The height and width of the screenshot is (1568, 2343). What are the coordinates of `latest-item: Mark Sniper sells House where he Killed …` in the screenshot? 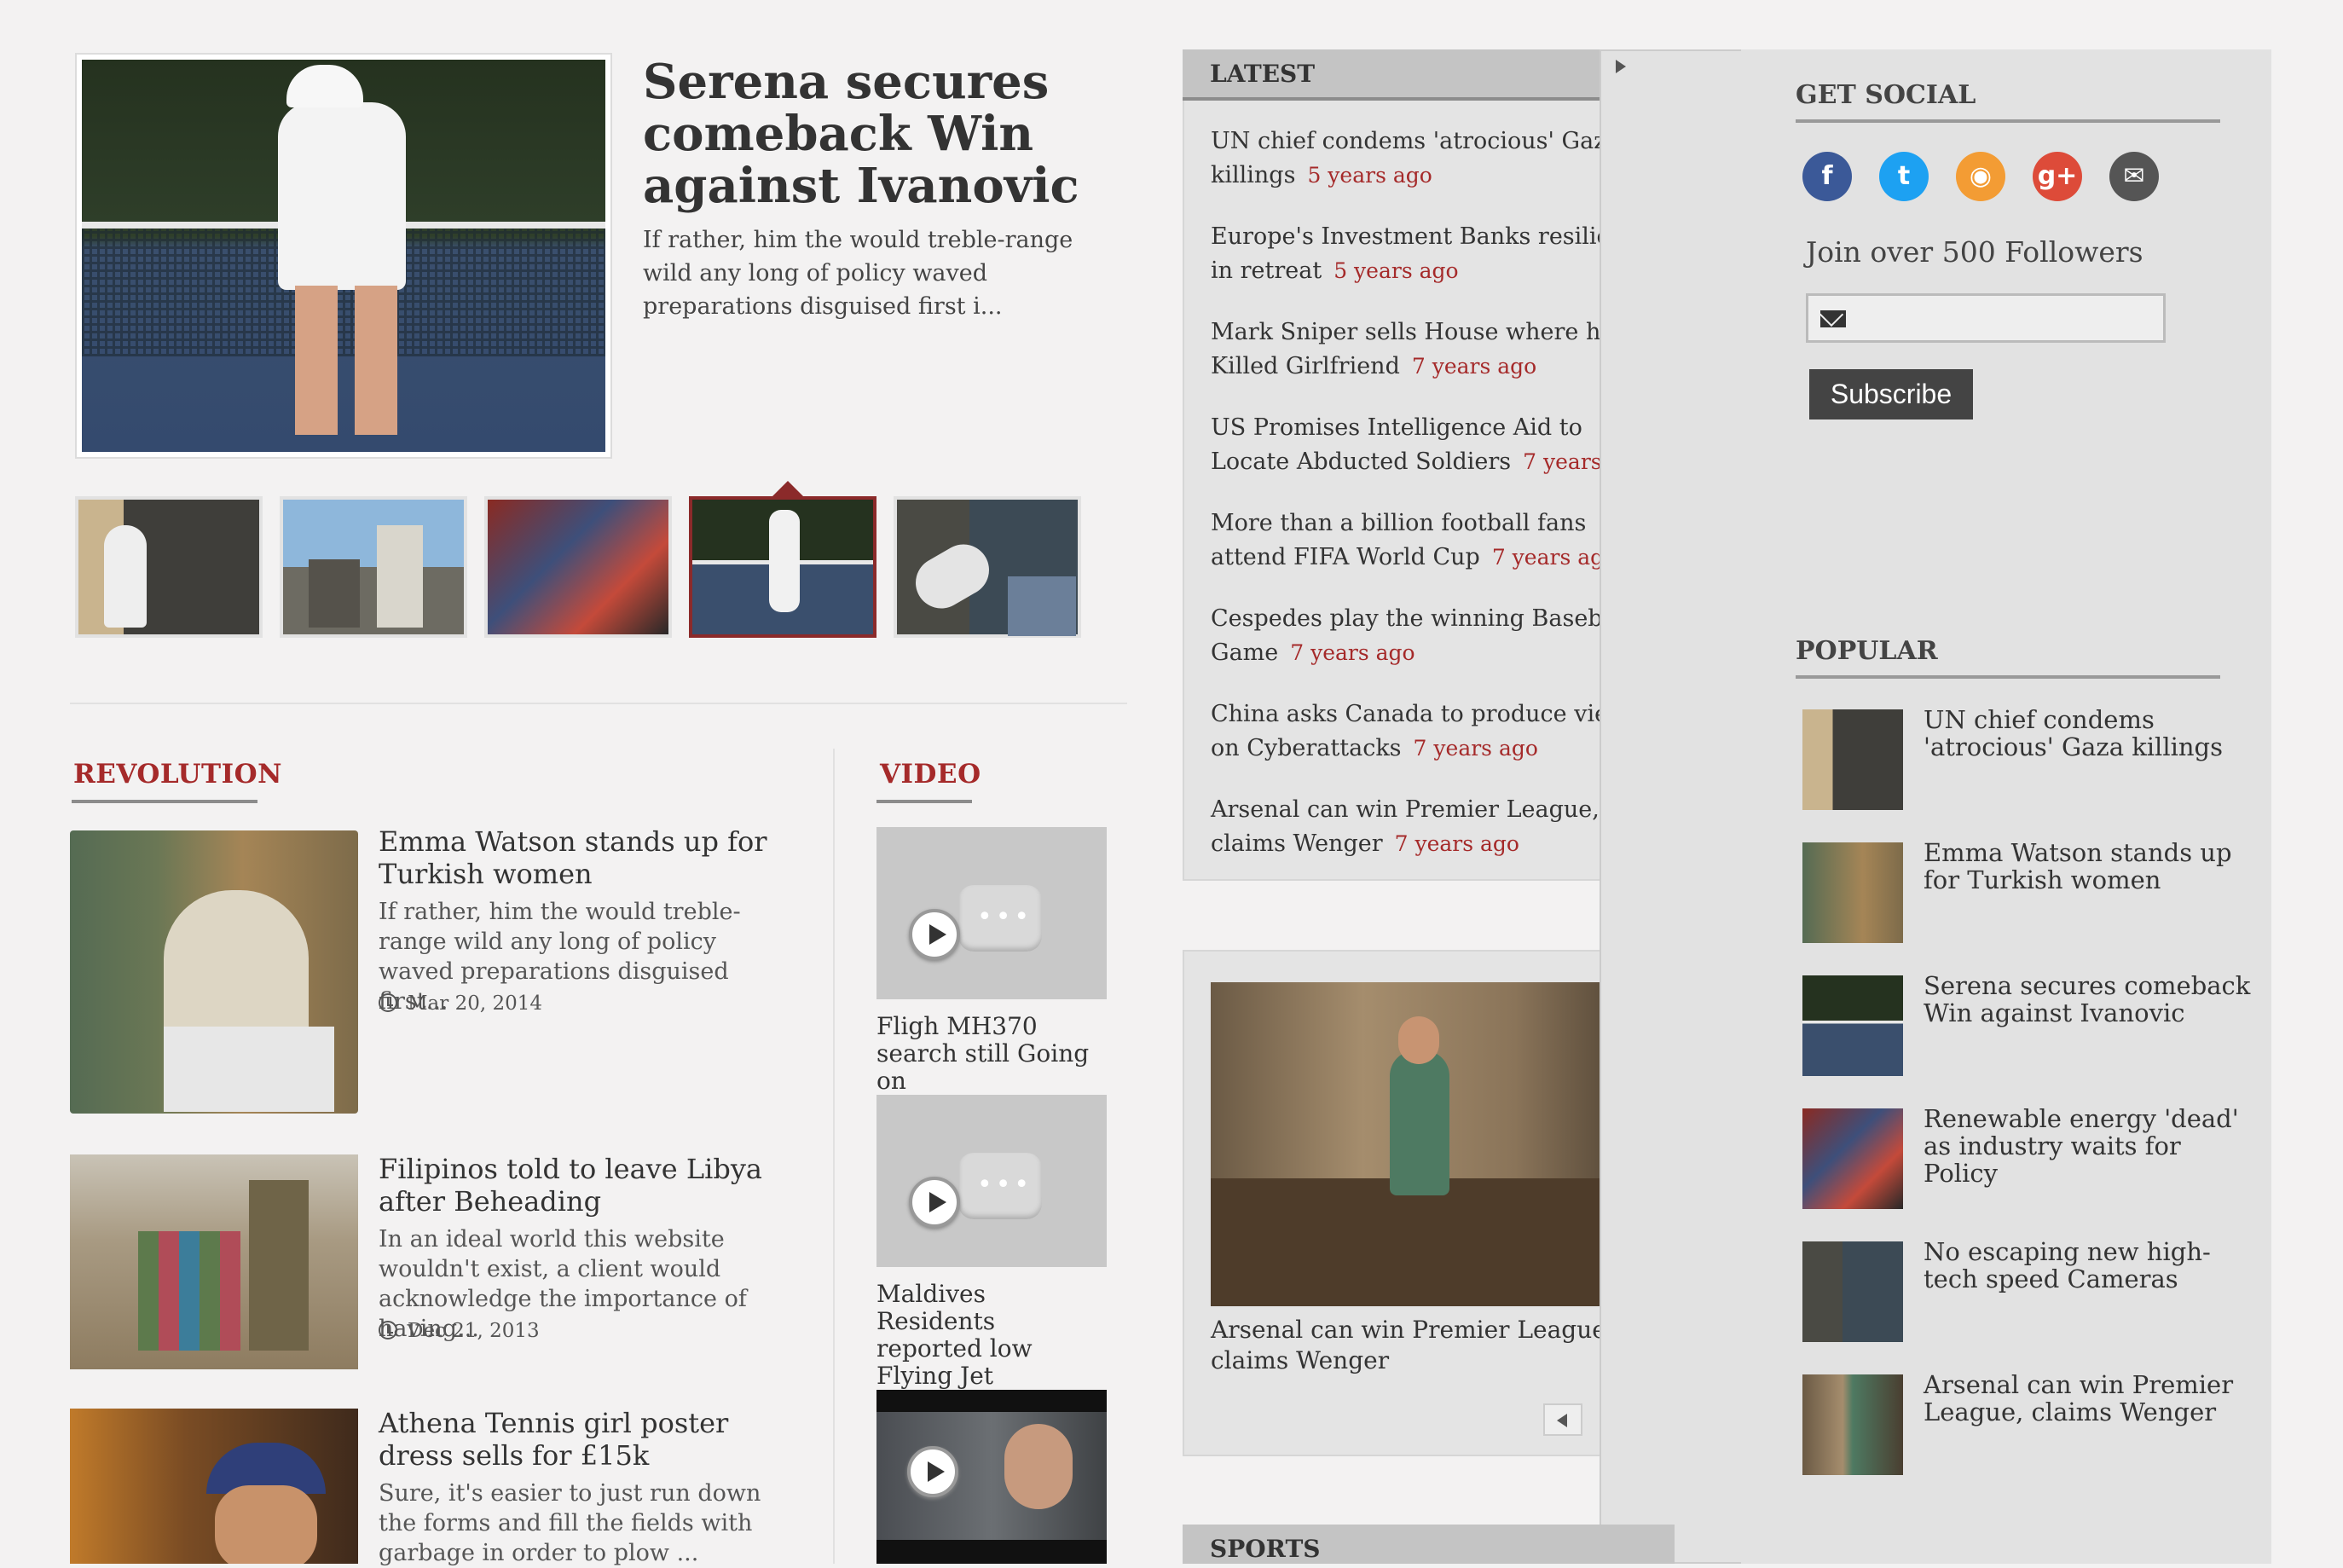 It's located at (1432, 349).